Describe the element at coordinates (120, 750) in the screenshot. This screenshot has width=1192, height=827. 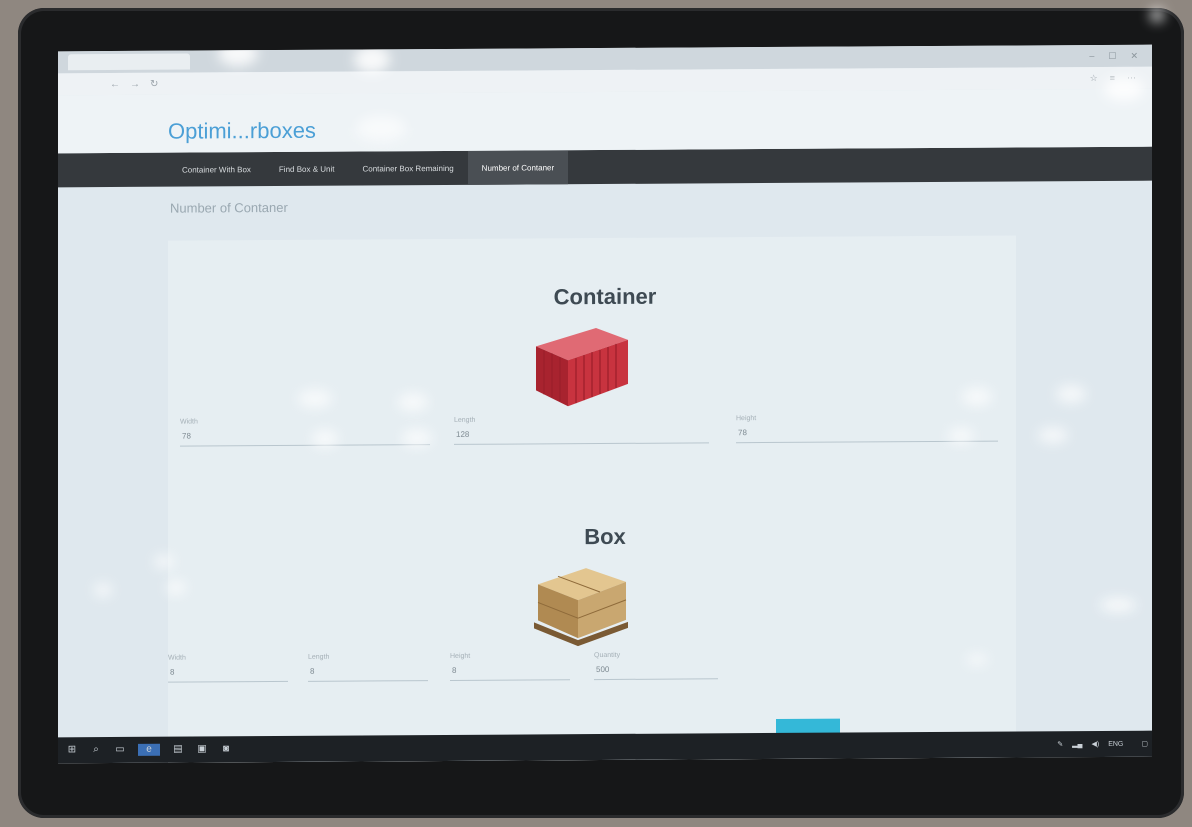
I see `task-view-icon: ▭` at that location.